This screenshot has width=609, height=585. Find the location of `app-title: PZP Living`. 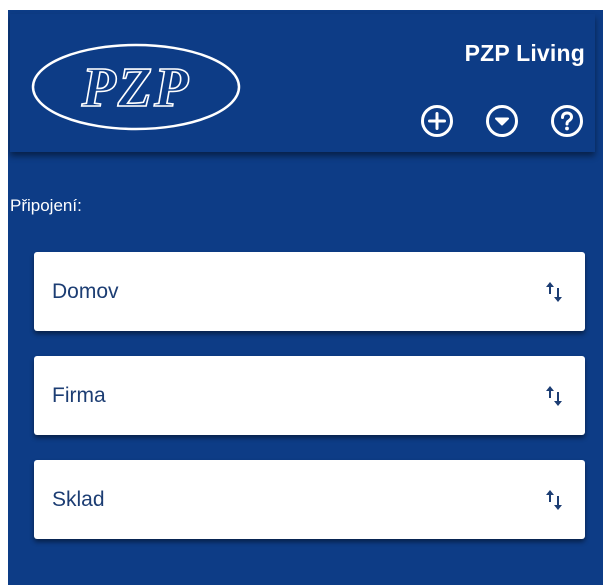

app-title: PZP Living is located at coordinates (524, 53).